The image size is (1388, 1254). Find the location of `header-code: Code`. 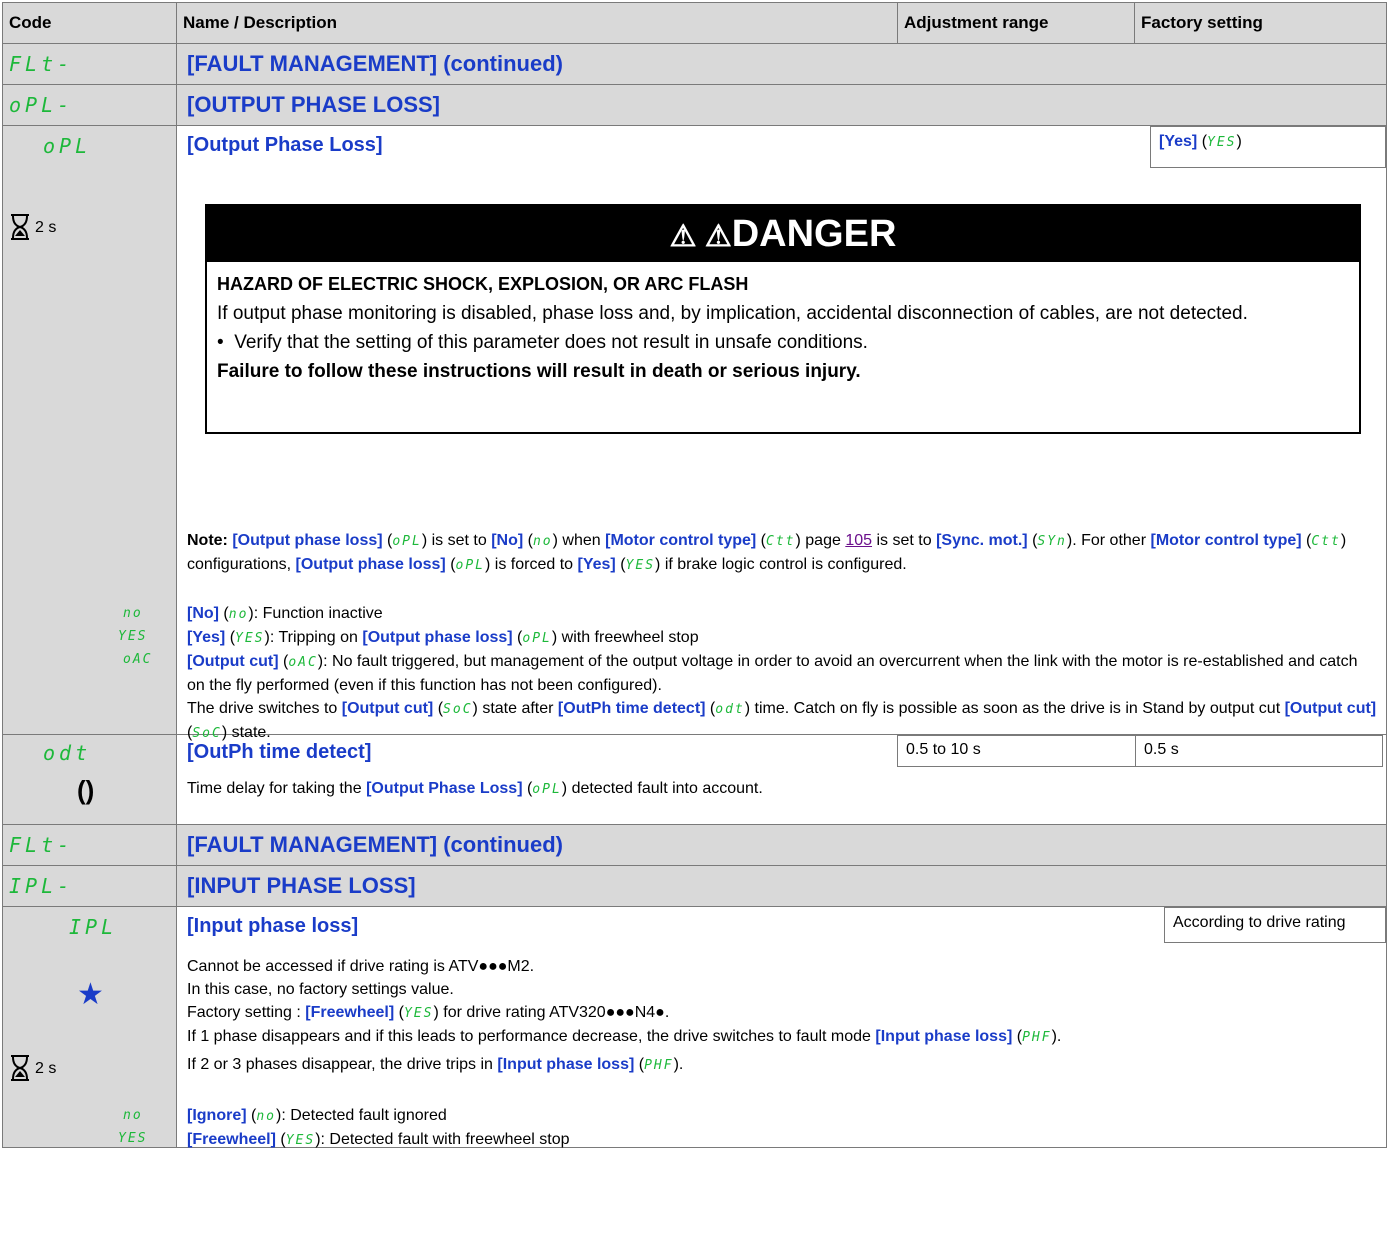

header-code: Code is located at coordinates (89, 23).